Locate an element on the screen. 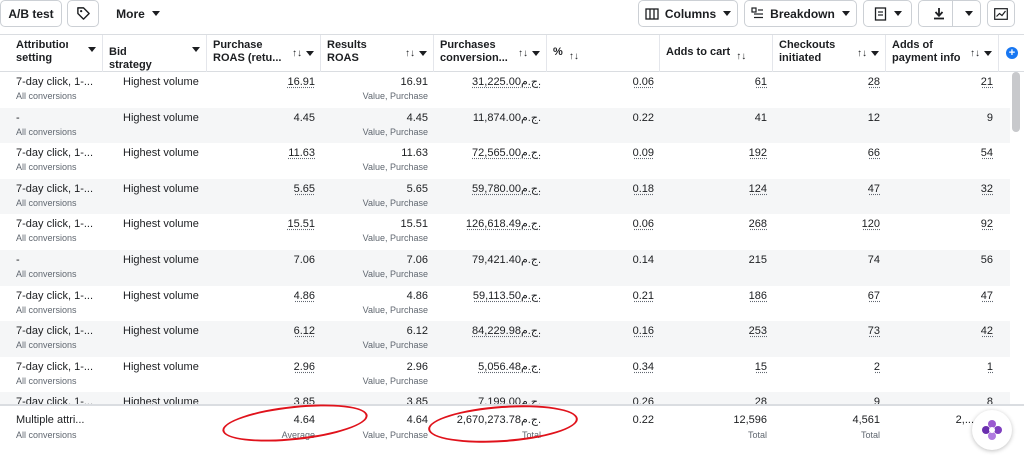  column-header-results-roas: Results ROAS ↑↓ is located at coordinates (377, 53).